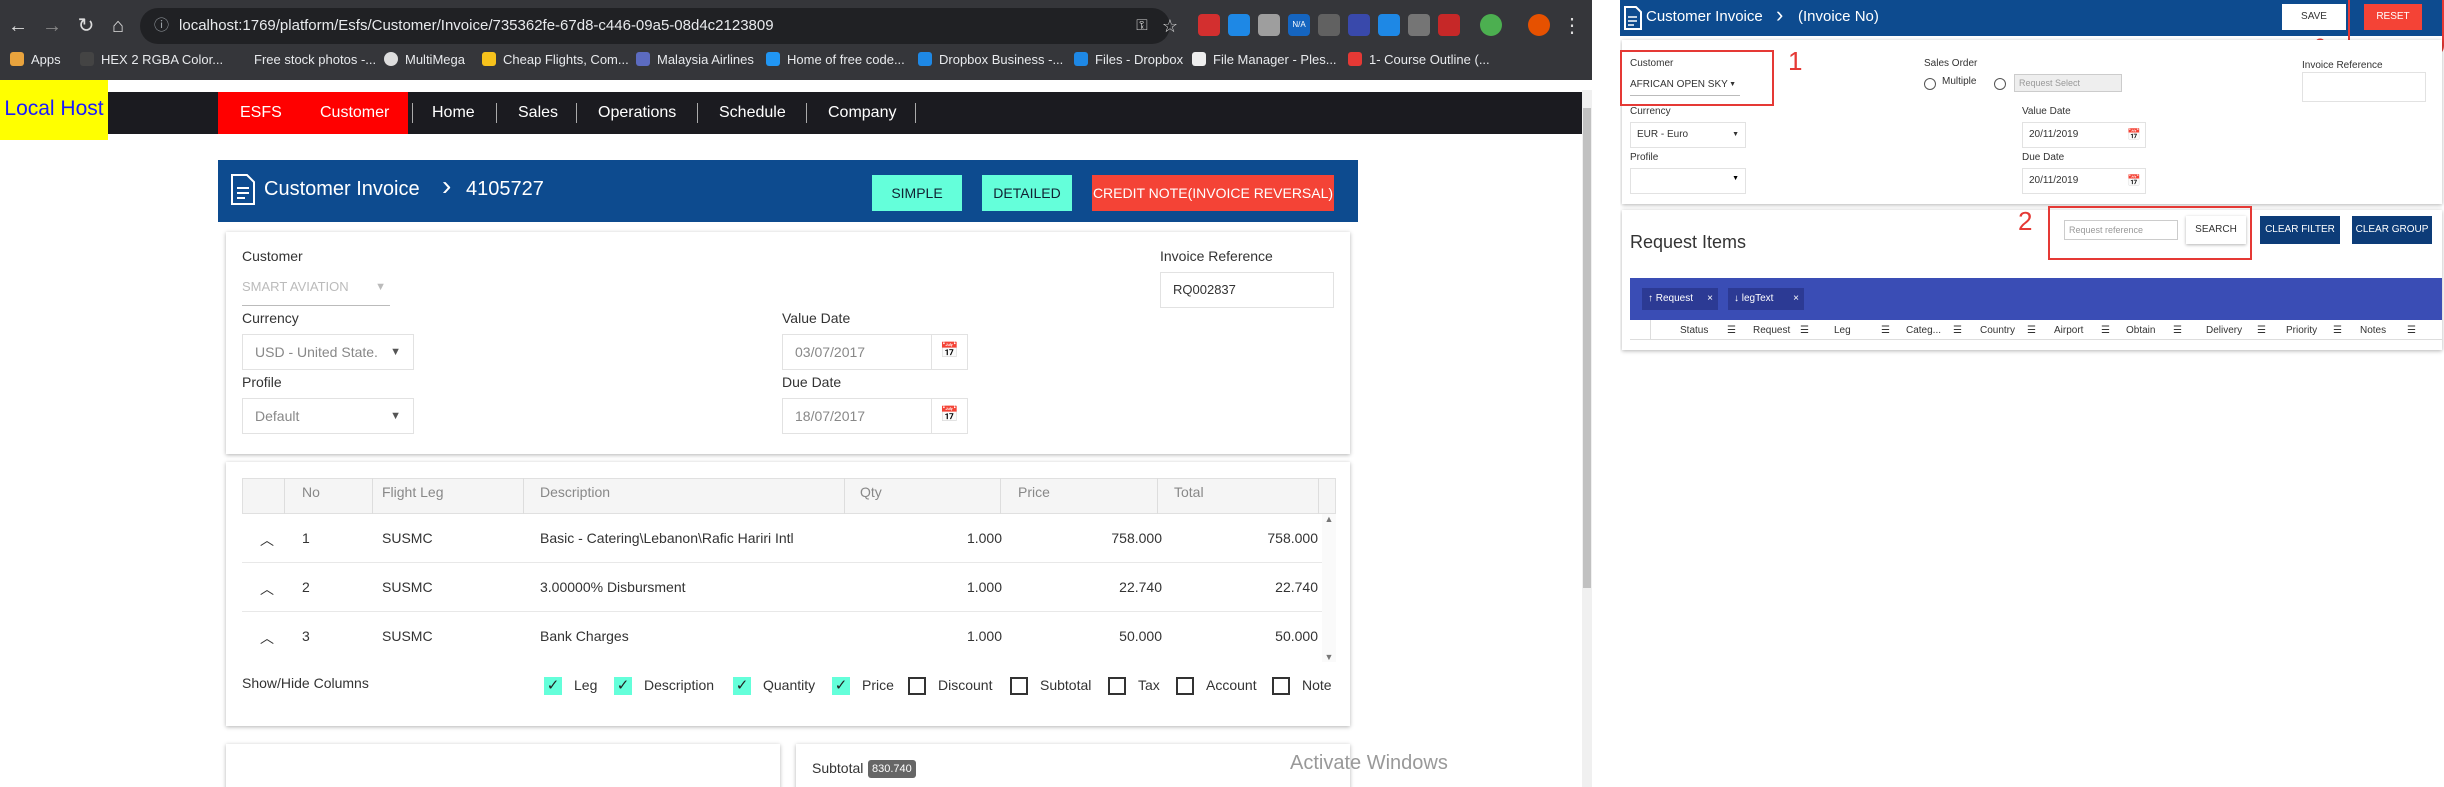 This screenshot has height=787, width=2444. What do you see at coordinates (841, 686) in the screenshot?
I see `price-checkbox: ✓` at bounding box center [841, 686].